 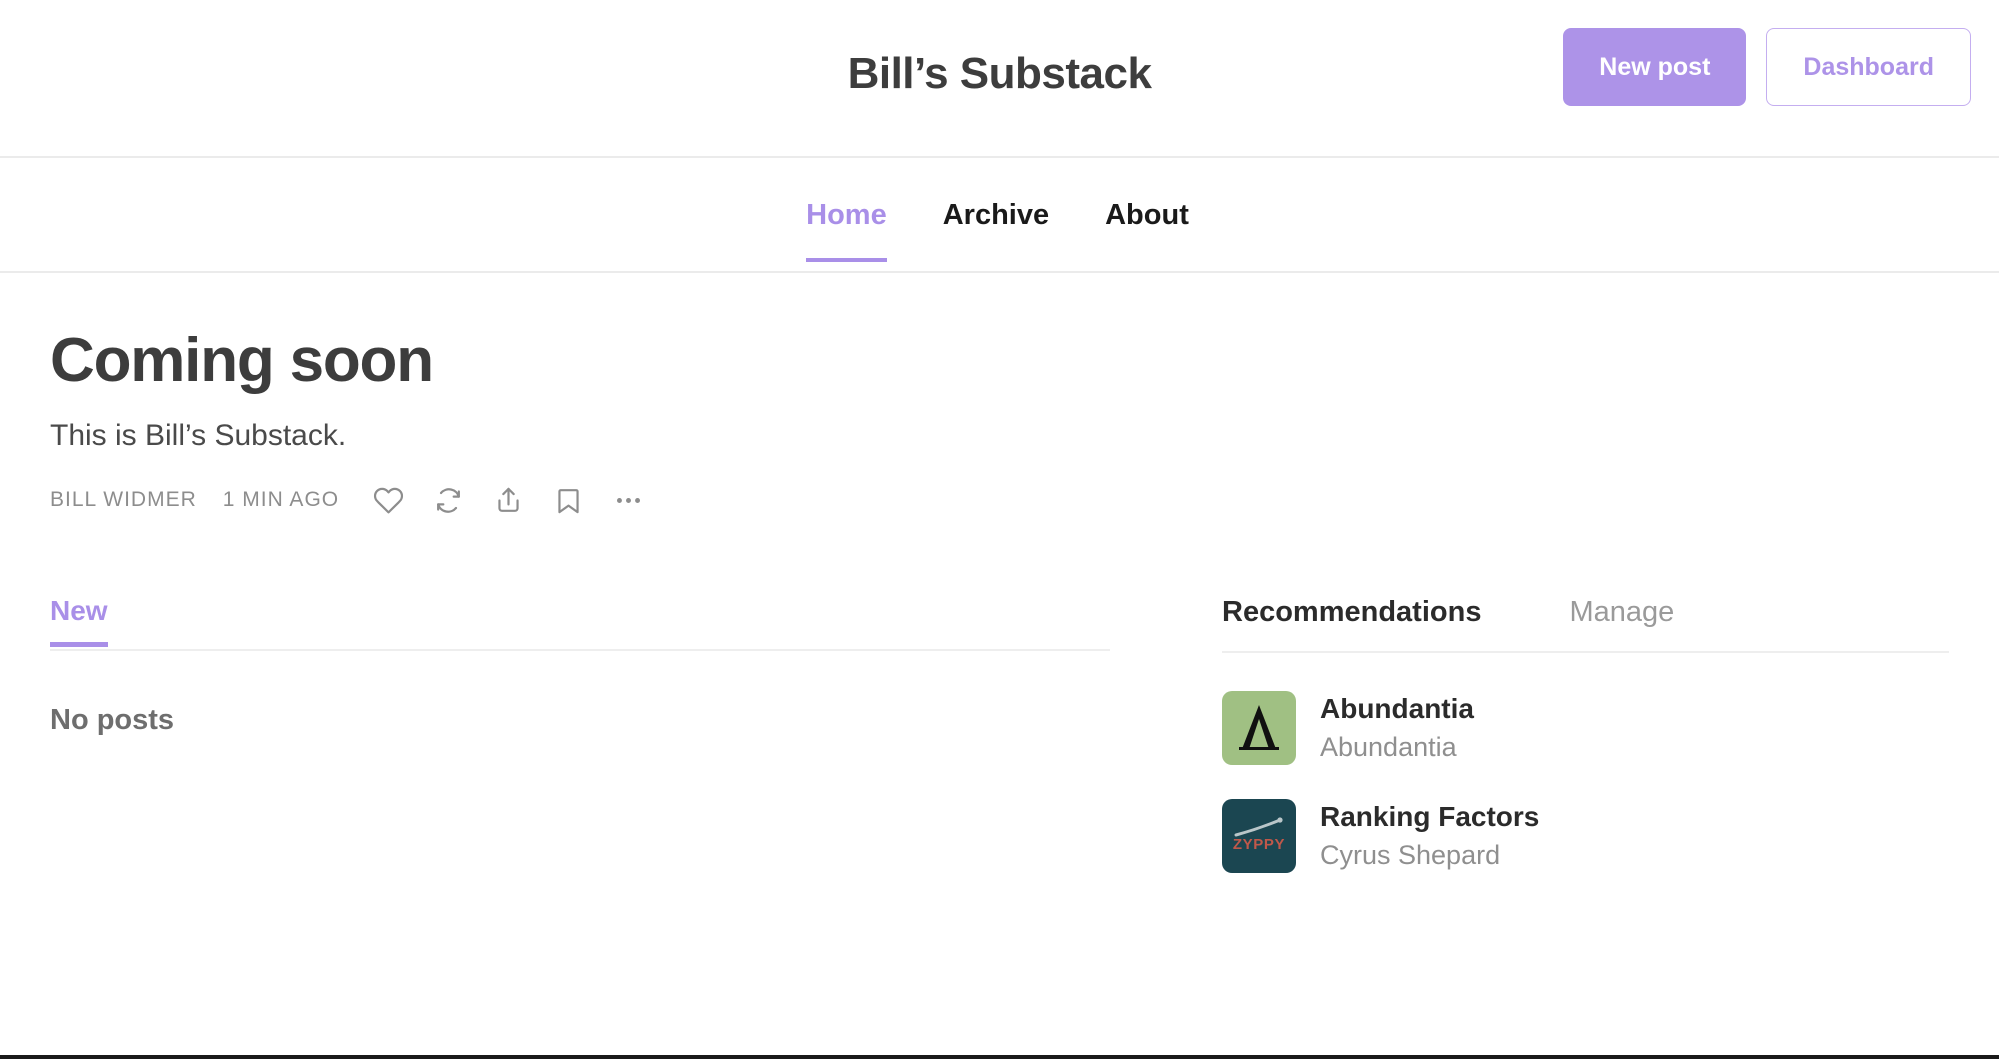 I want to click on page-subtitle: This is Bill’s Substack., so click(x=198, y=435).